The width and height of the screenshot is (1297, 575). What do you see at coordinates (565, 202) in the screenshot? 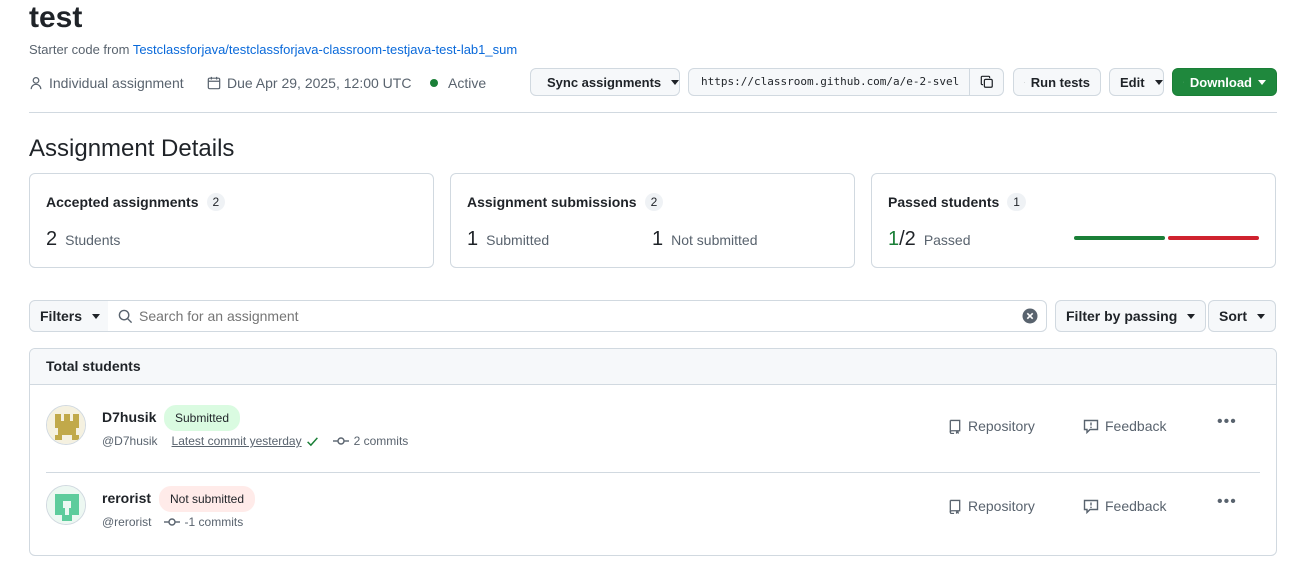
I see `submissions-title: Assignment submissions 2` at bounding box center [565, 202].